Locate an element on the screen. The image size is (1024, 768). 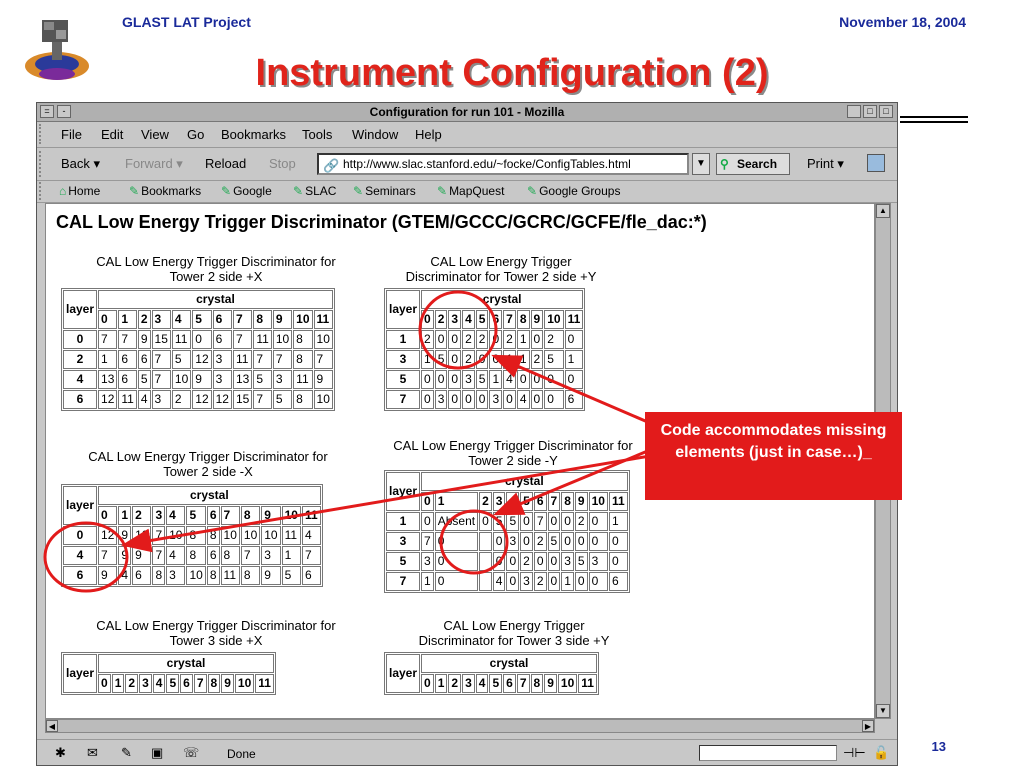
reload-button: Reload is located at coordinates (225, 163).